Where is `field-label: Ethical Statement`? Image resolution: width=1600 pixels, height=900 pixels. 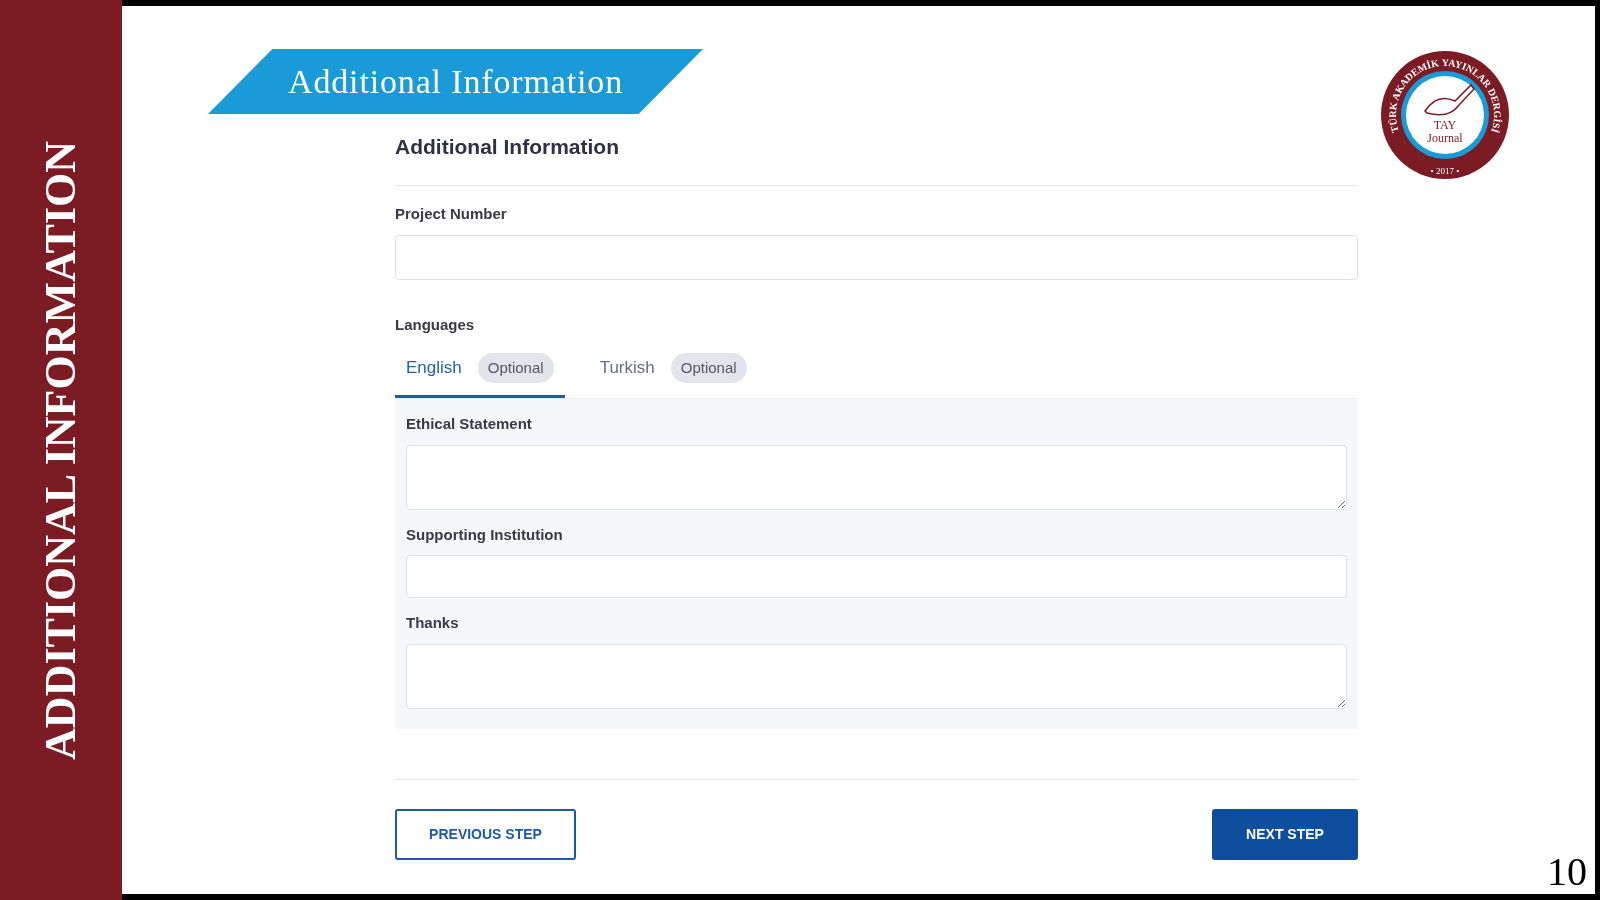 field-label: Ethical Statement is located at coordinates (469, 424).